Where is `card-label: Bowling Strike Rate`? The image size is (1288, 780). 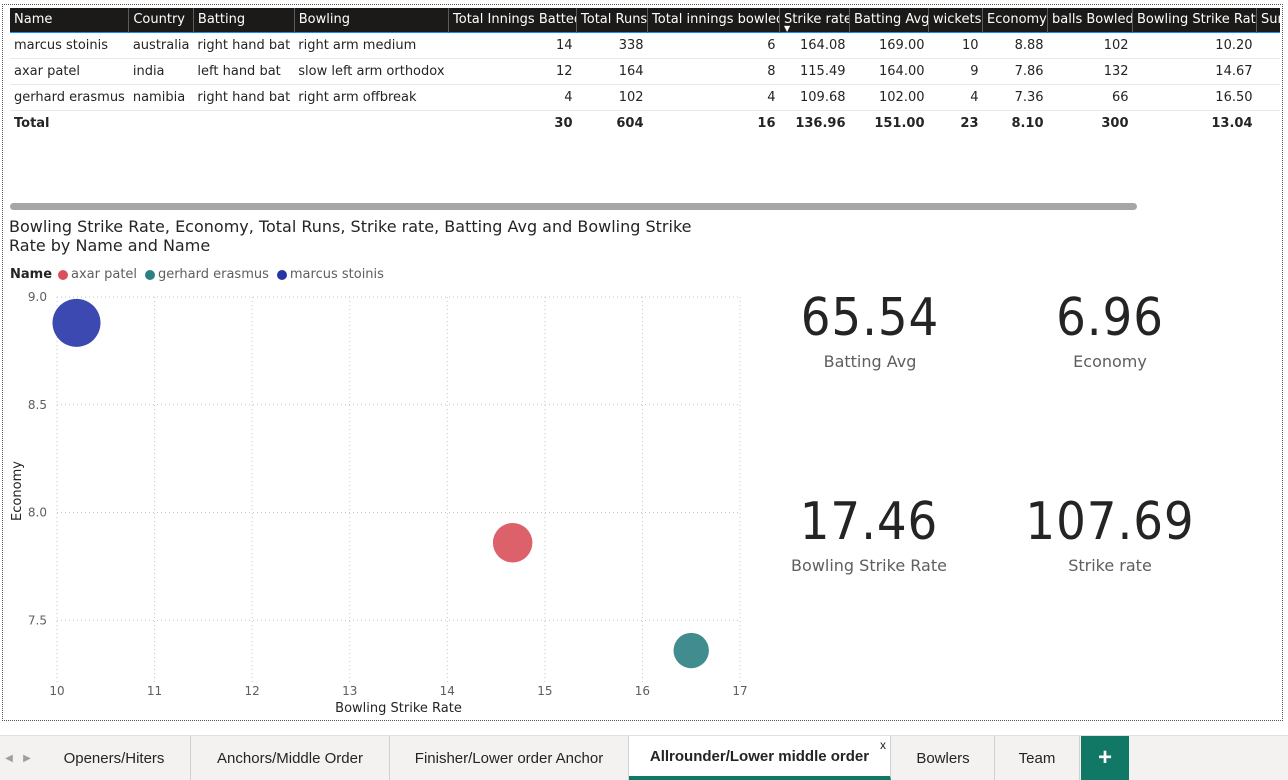
card-label: Bowling Strike Rate is located at coordinates (869, 565).